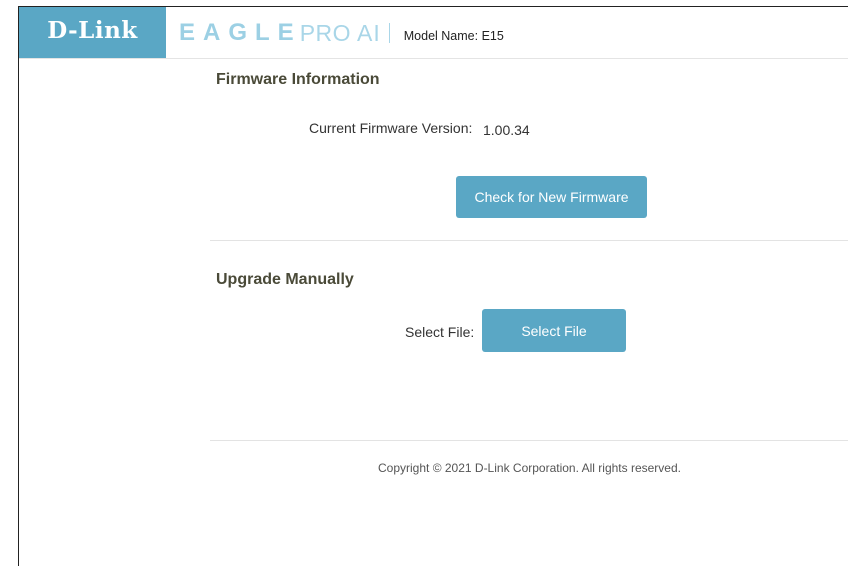  What do you see at coordinates (440, 332) in the screenshot?
I see `select-file-label: Select File:` at bounding box center [440, 332].